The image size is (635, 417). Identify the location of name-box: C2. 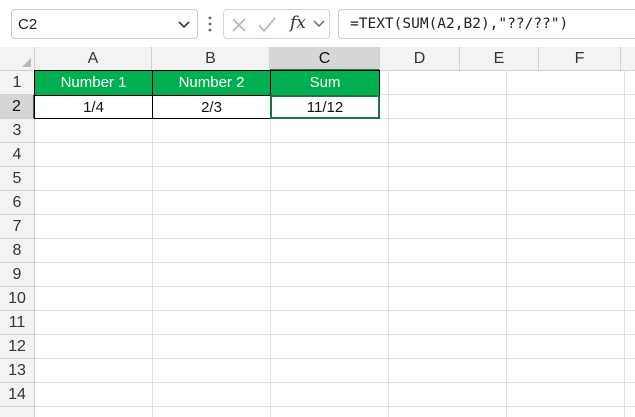
(104, 24).